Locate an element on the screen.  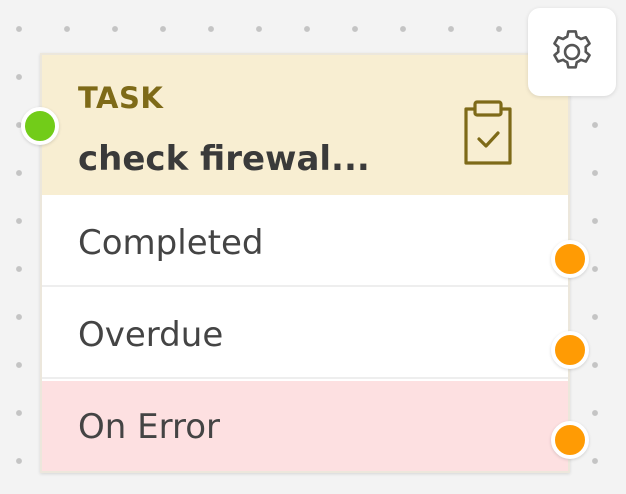
output-port-completed is located at coordinates (570, 259).